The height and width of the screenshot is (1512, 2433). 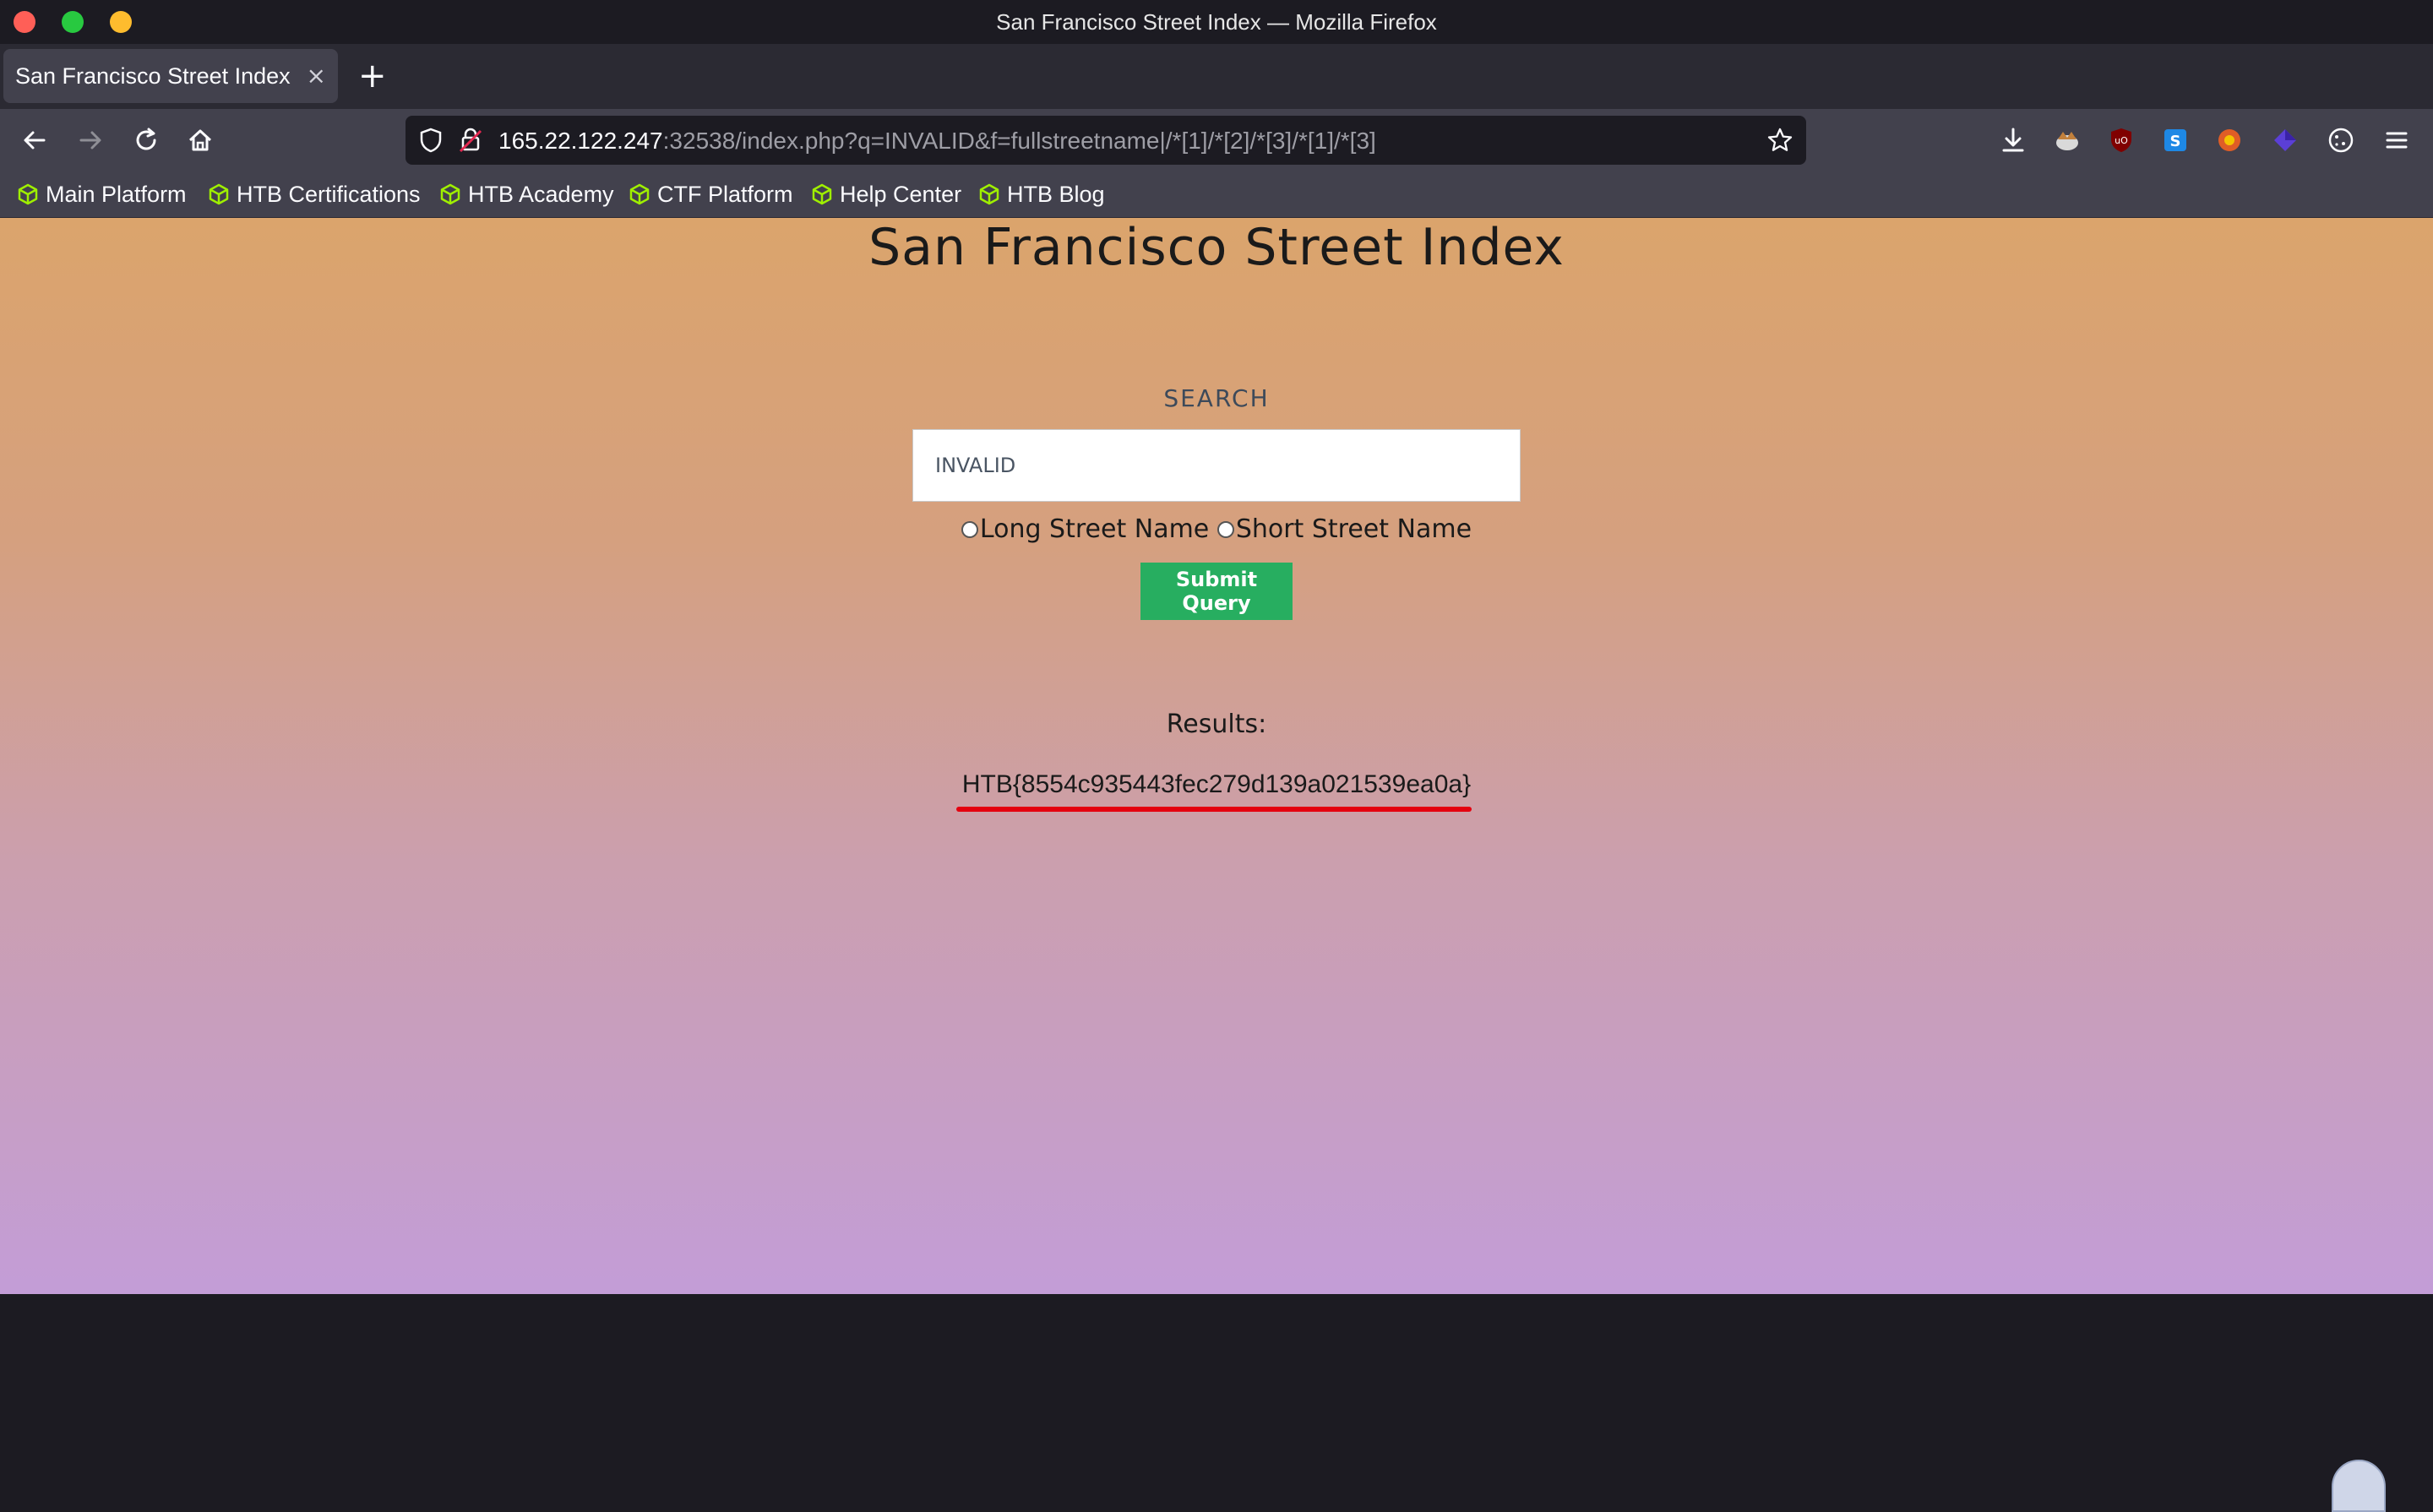 I want to click on bookmark-htb-academy: HTB Academy, so click(x=526, y=194).